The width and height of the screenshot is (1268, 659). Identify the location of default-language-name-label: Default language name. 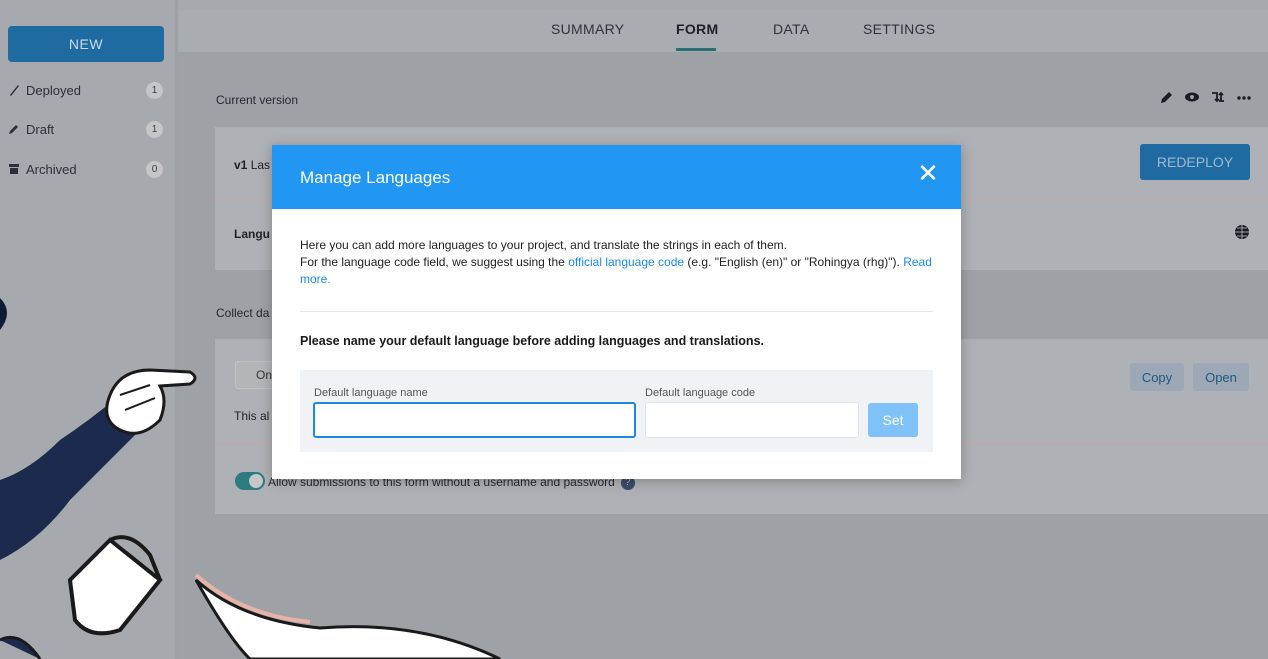
(371, 393).